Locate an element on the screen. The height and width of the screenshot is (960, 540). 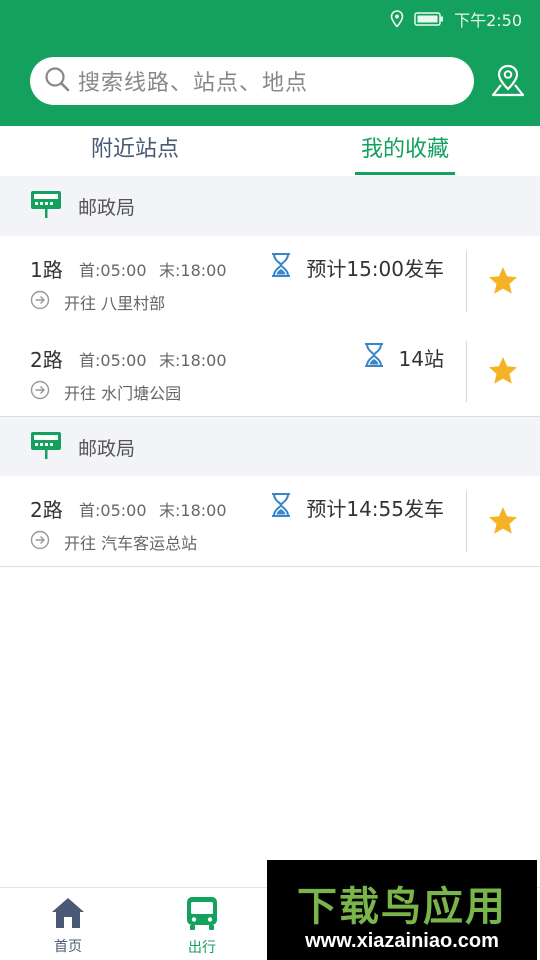
app-header: 下午2:50 搜索线路、站点、地点 is located at coordinates (270, 63).